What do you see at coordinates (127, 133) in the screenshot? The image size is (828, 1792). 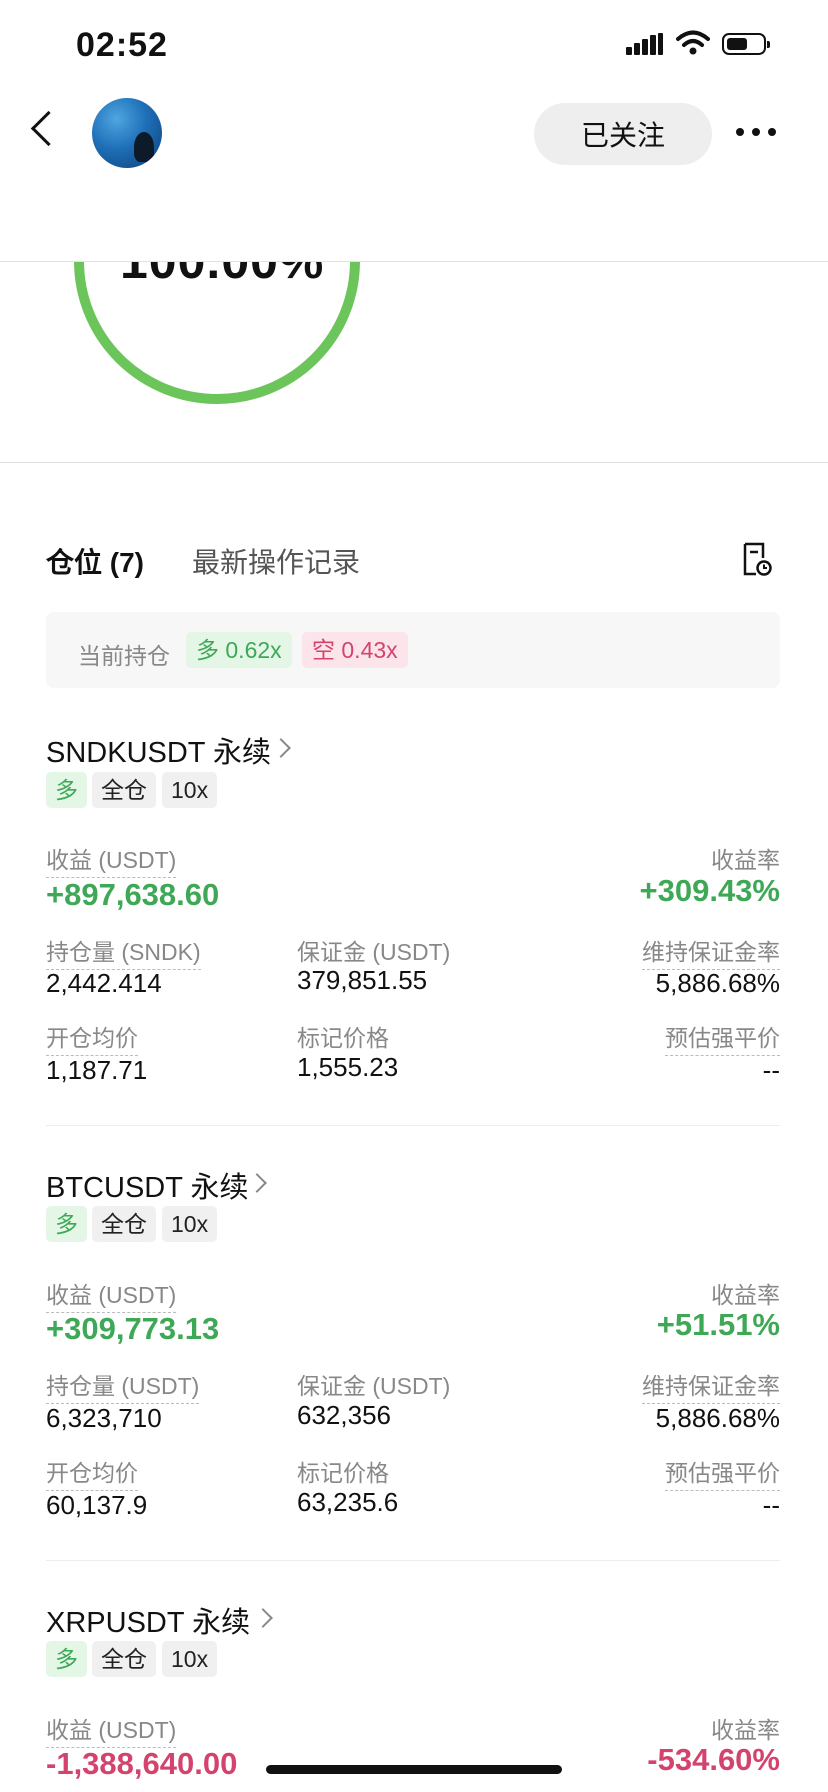 I see `avatar` at bounding box center [127, 133].